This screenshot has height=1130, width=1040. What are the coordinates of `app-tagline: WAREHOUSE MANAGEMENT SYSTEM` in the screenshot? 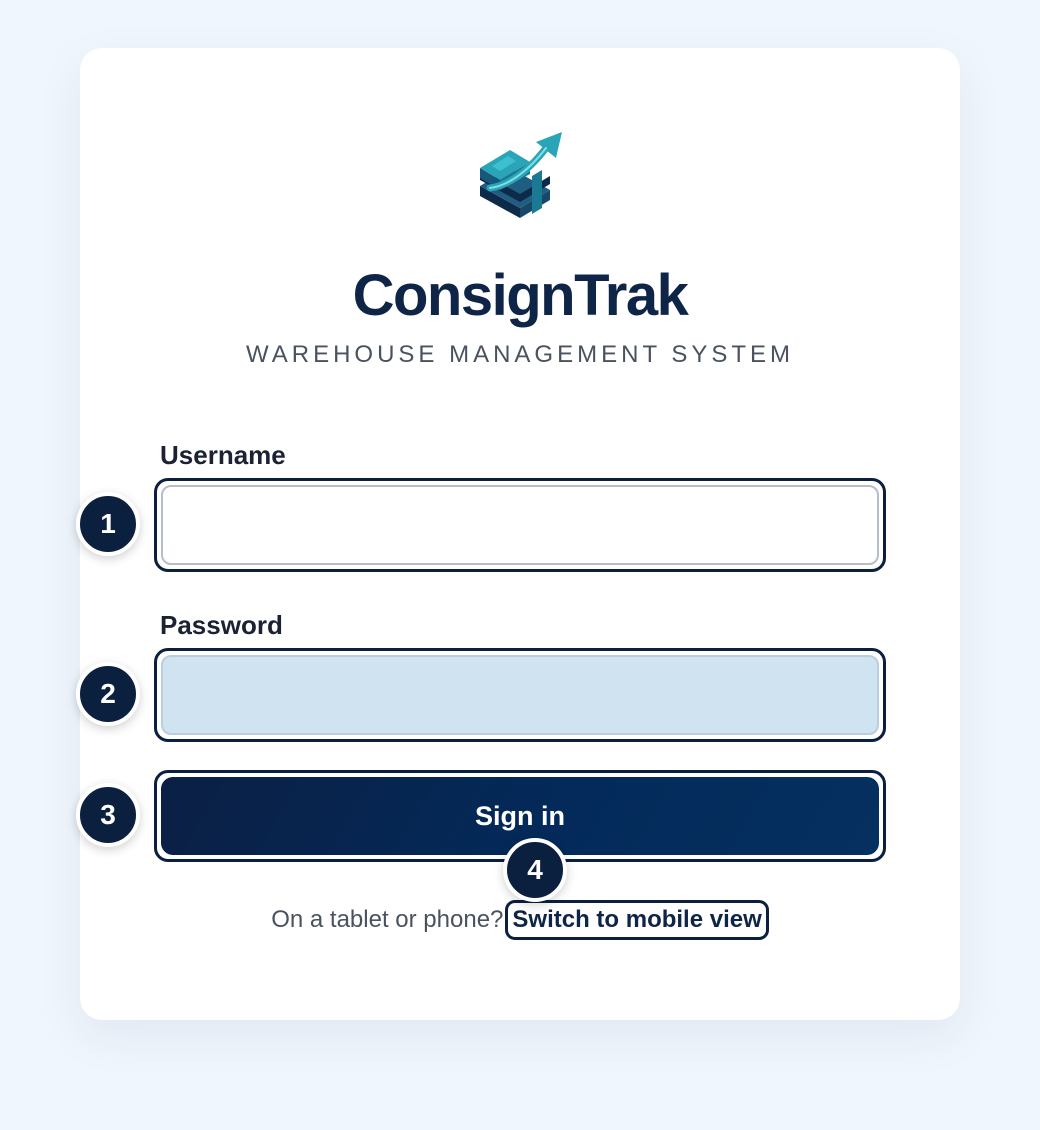 It's located at (520, 354).